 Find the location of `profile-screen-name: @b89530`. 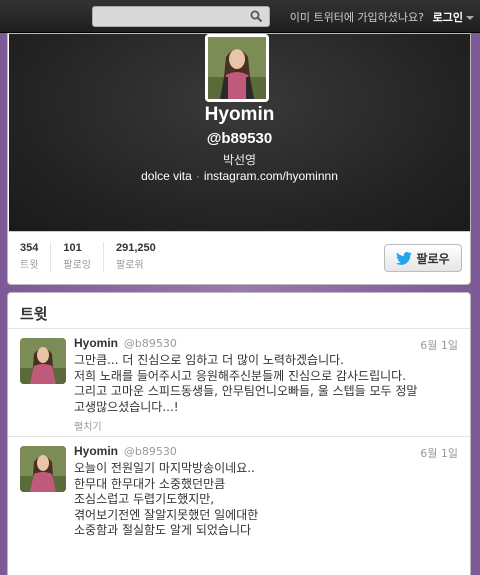

profile-screen-name: @b89530 is located at coordinates (239, 138).